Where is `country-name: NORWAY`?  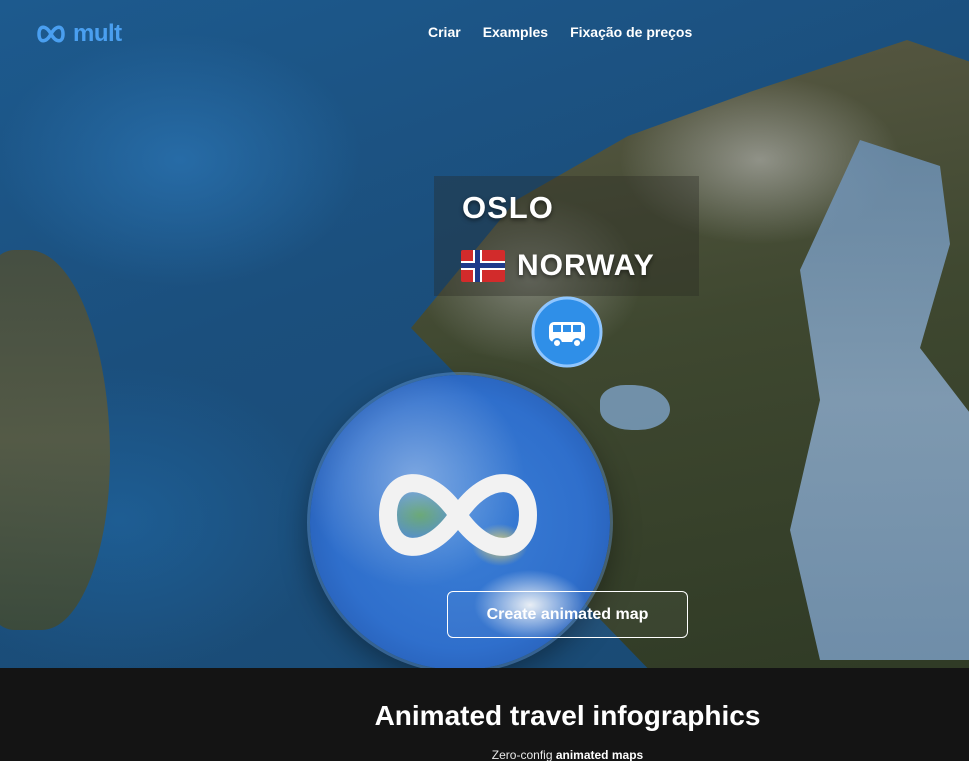
country-name: NORWAY is located at coordinates (586, 265).